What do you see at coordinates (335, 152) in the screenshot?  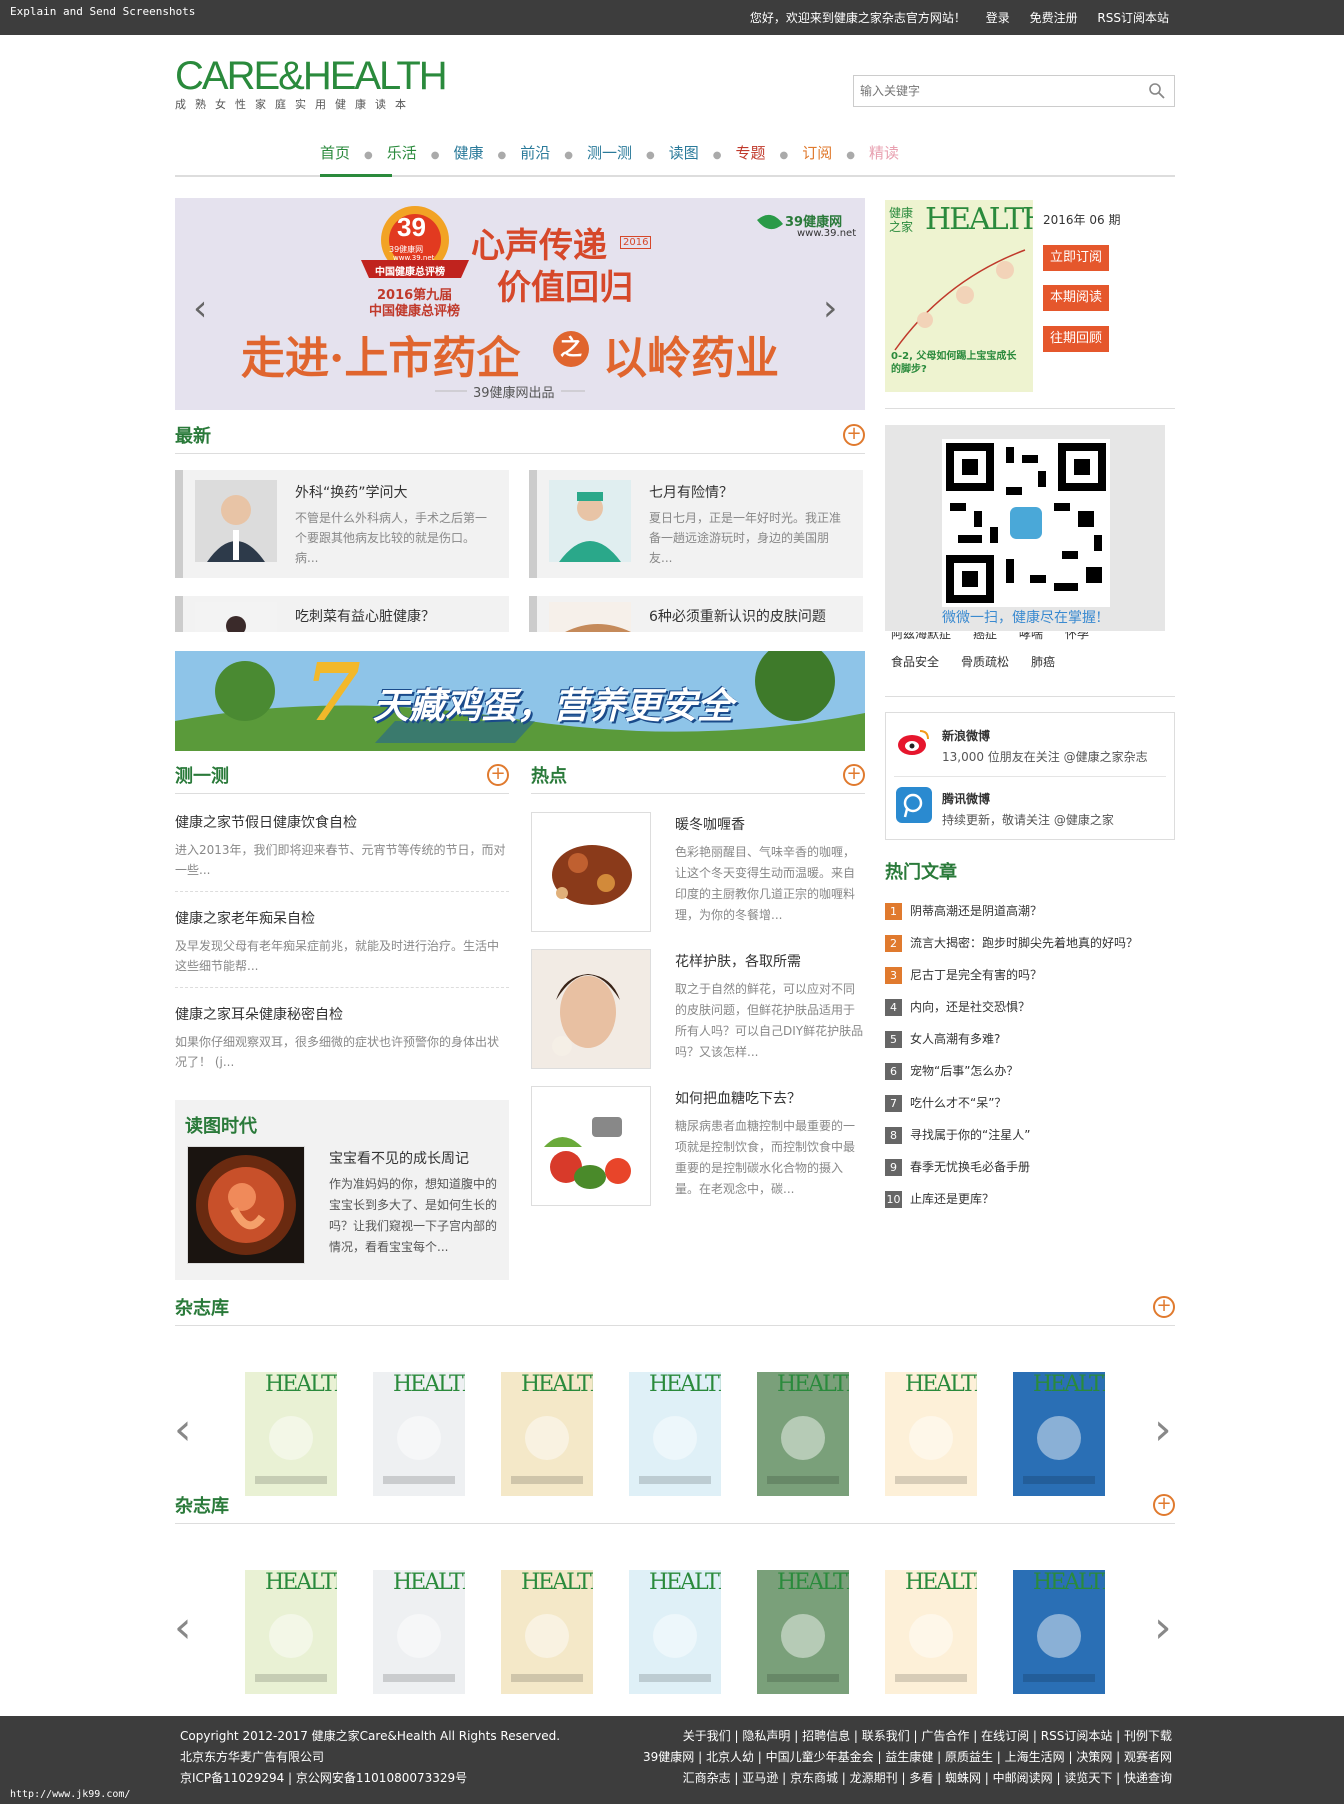 I see `nav-item: 首页` at bounding box center [335, 152].